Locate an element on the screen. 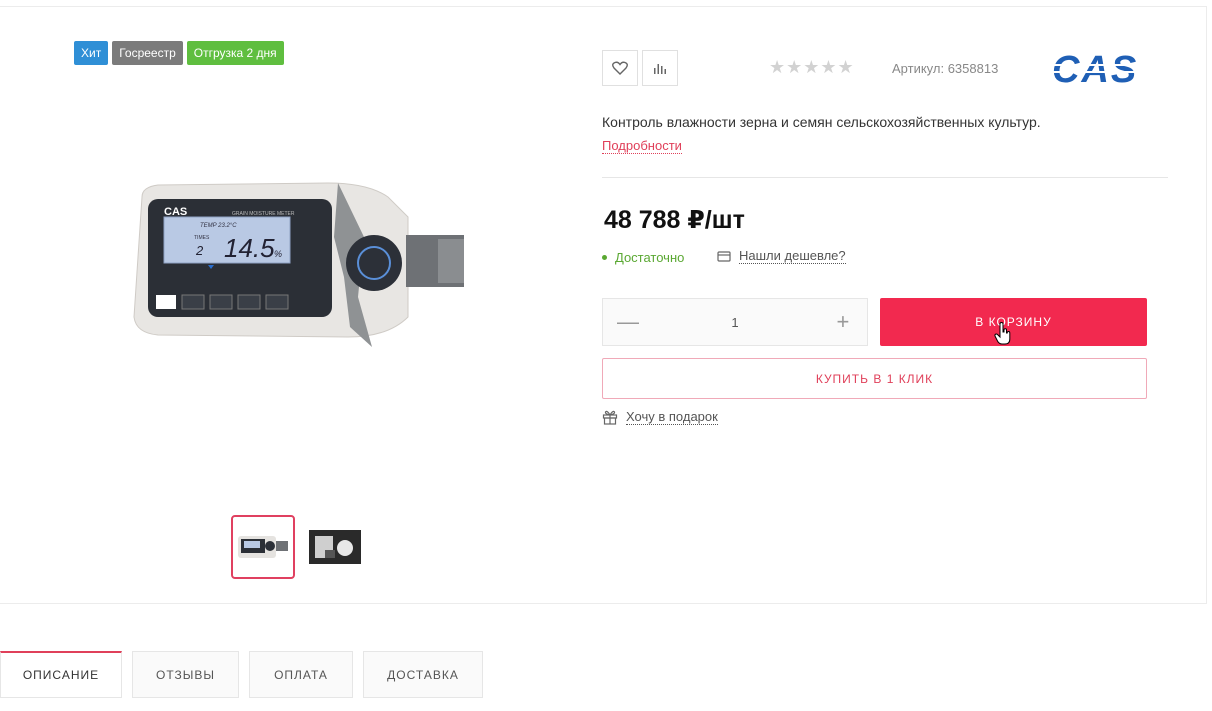 Image resolution: width=1212 pixels, height=711 pixels. heart-icon is located at coordinates (620, 68).